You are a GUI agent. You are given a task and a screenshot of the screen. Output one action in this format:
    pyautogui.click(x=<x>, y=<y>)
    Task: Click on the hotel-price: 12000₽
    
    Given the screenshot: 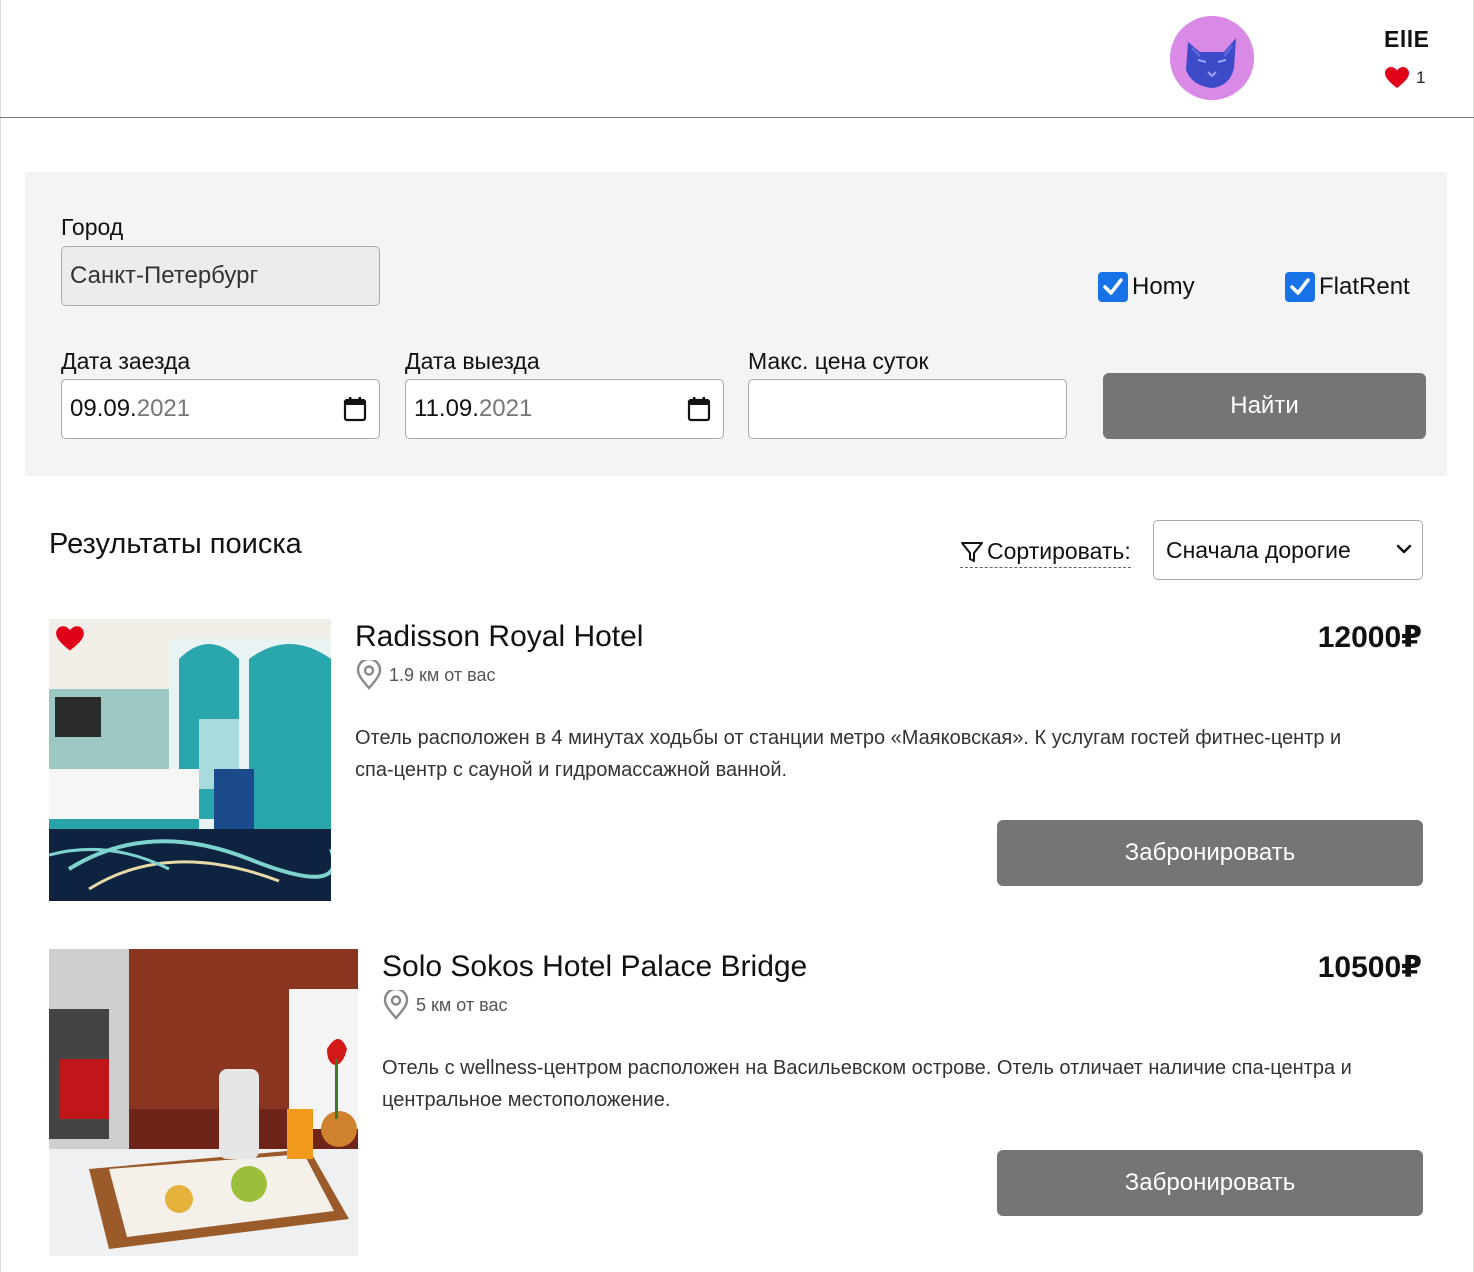 What is the action you would take?
    pyautogui.click(x=1369, y=637)
    